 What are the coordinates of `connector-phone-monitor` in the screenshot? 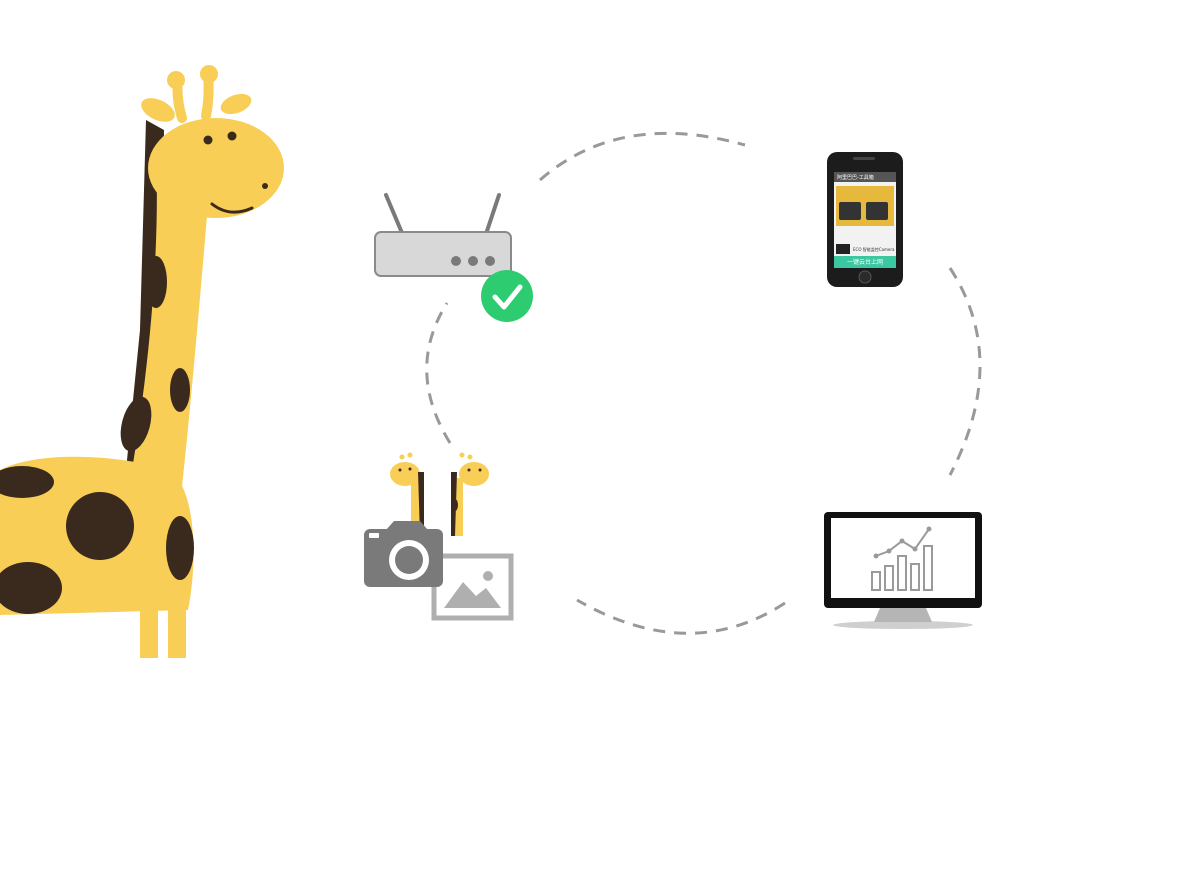 It's located at (965, 371).